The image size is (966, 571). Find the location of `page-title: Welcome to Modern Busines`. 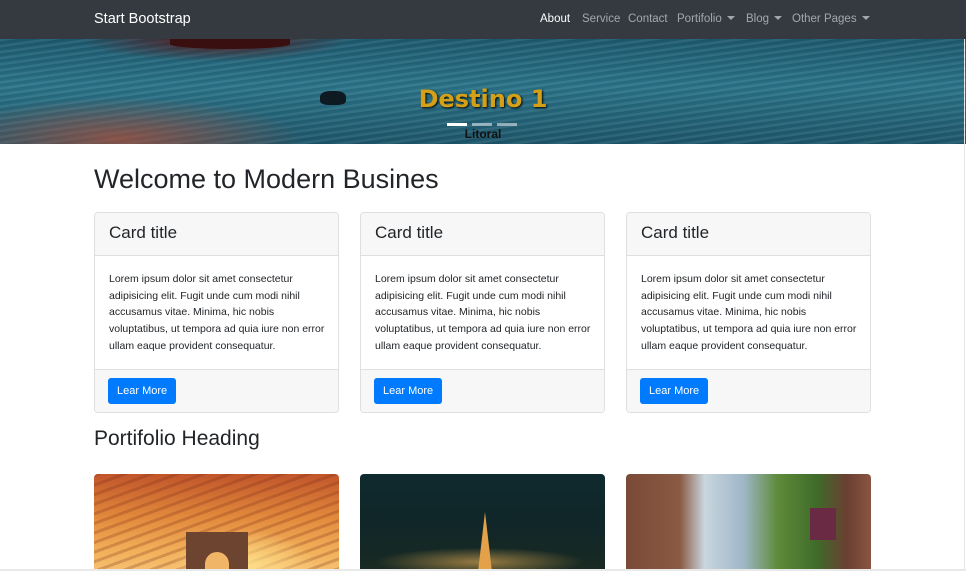

page-title: Welcome to Modern Busines is located at coordinates (266, 179).